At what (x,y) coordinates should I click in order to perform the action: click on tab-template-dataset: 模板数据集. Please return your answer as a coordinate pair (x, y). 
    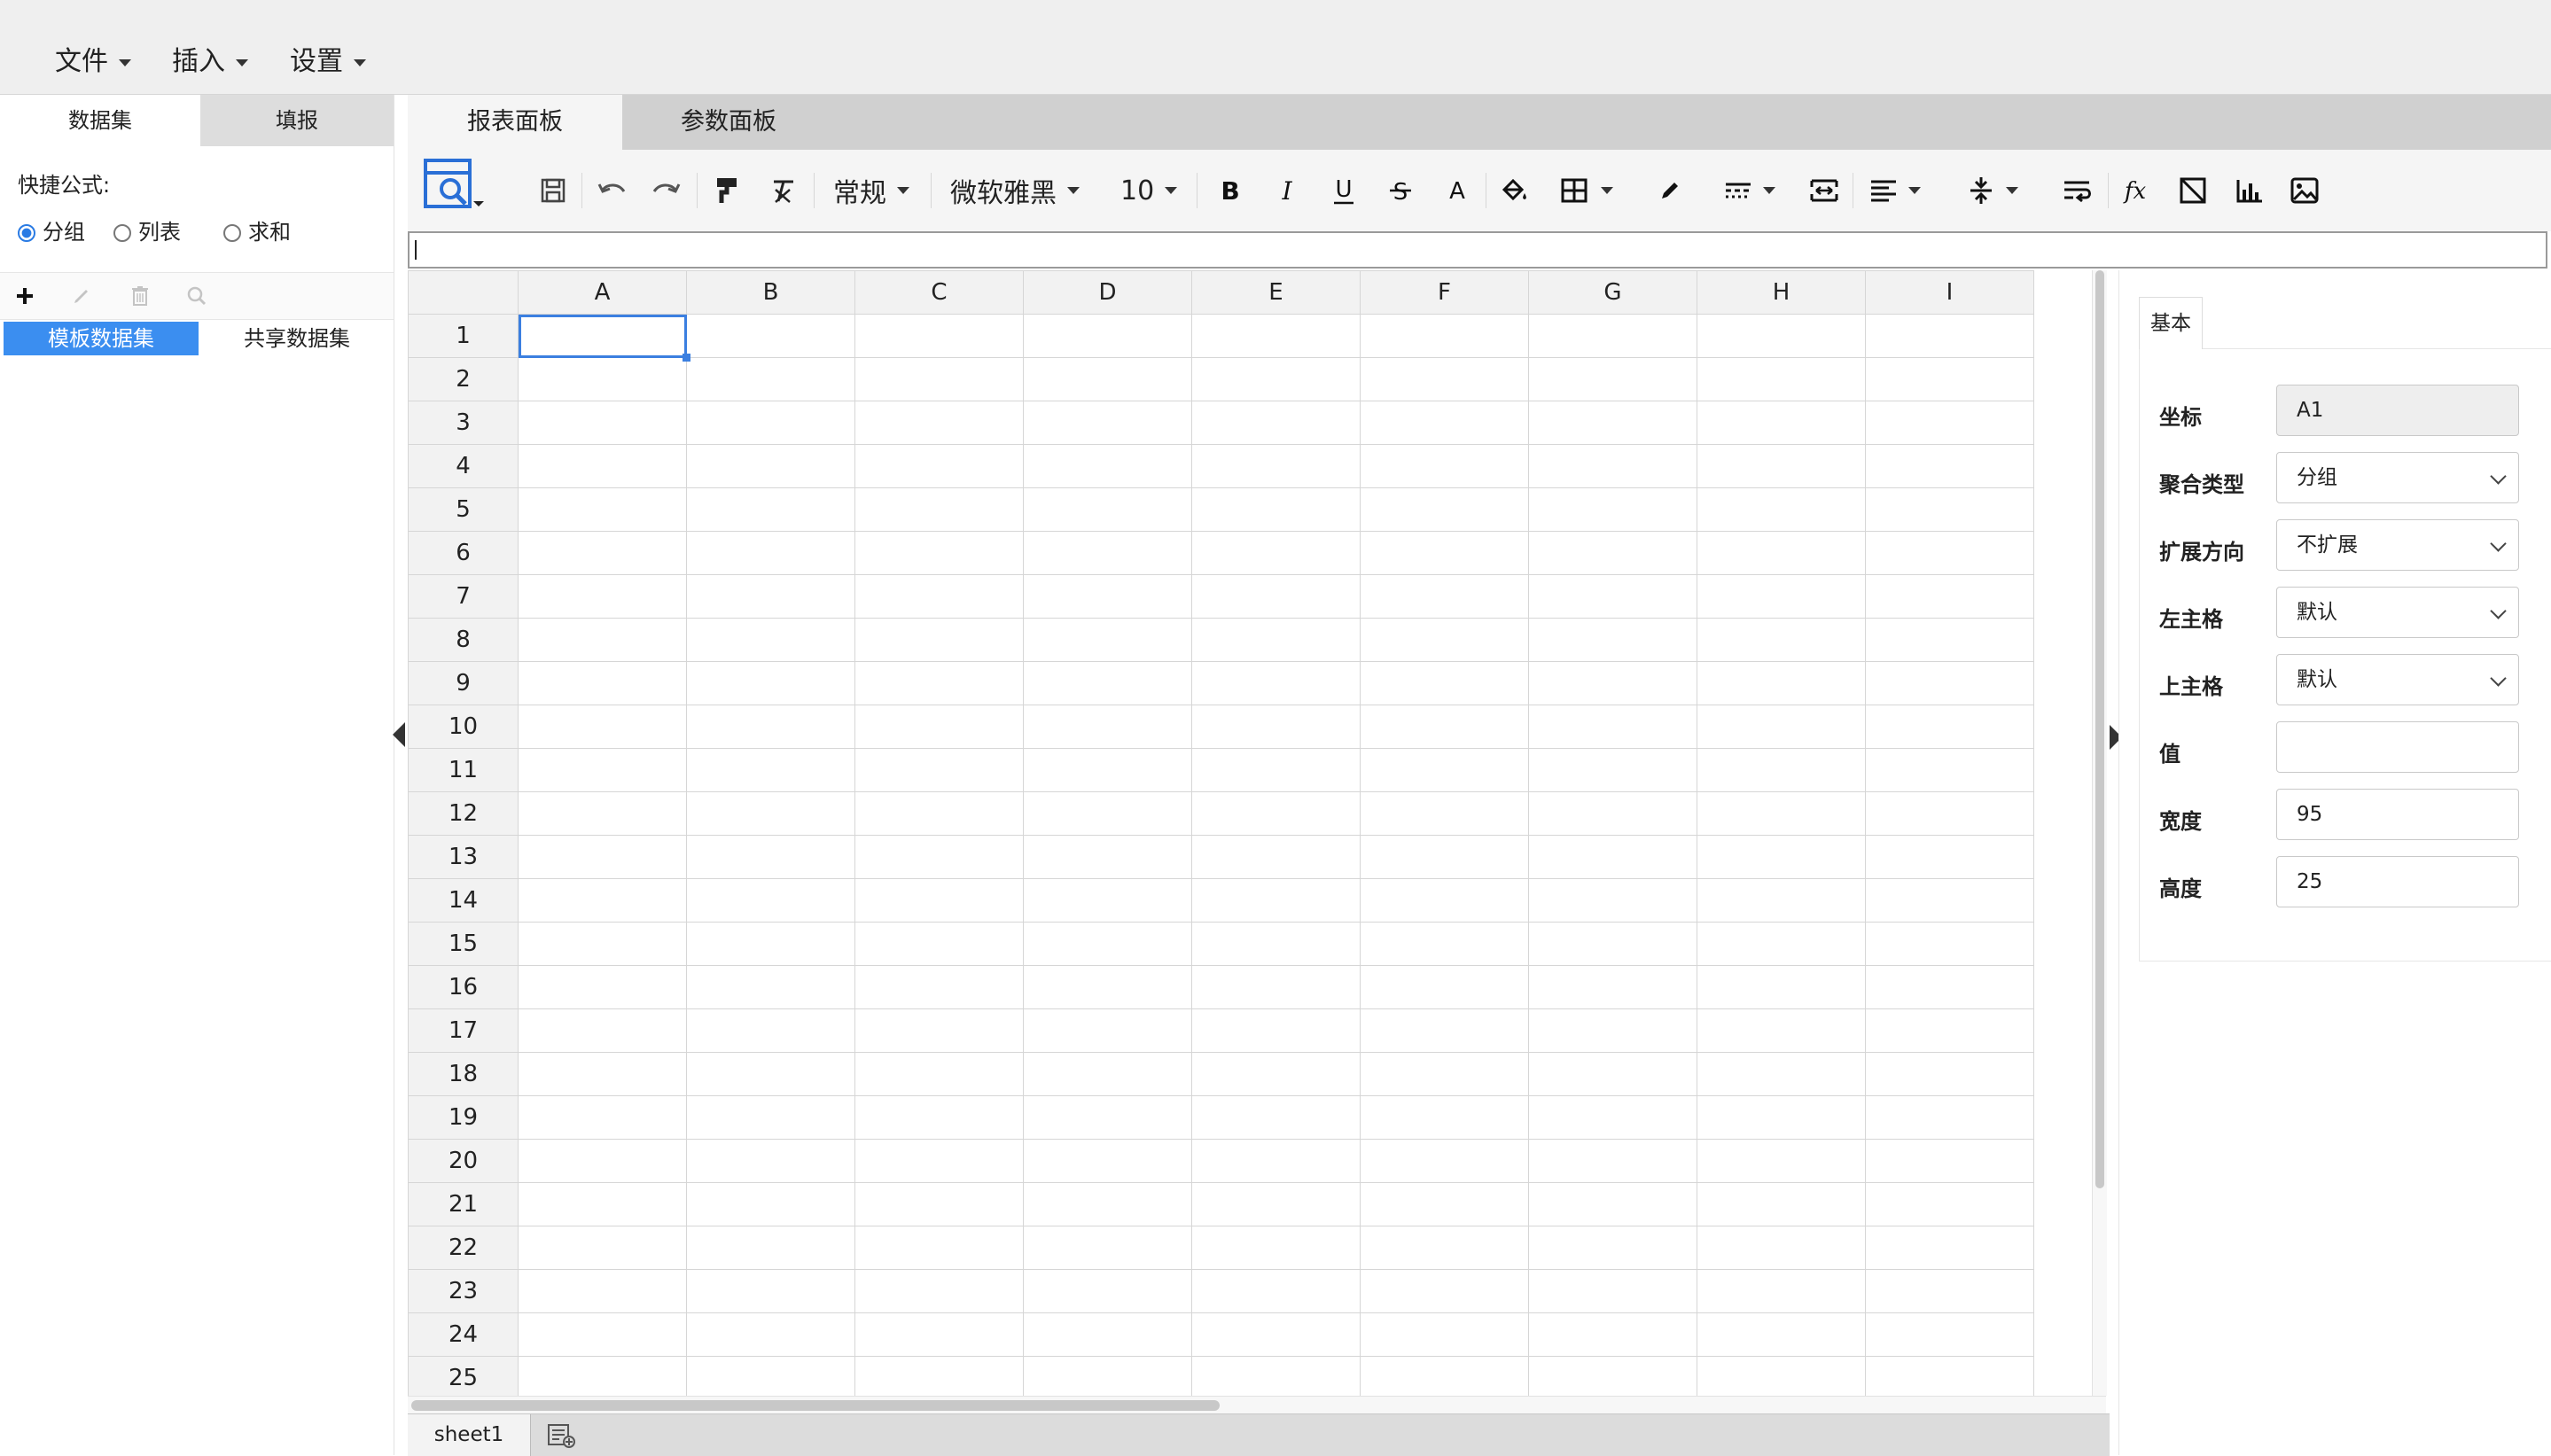
    Looking at the image, I should click on (102, 338).